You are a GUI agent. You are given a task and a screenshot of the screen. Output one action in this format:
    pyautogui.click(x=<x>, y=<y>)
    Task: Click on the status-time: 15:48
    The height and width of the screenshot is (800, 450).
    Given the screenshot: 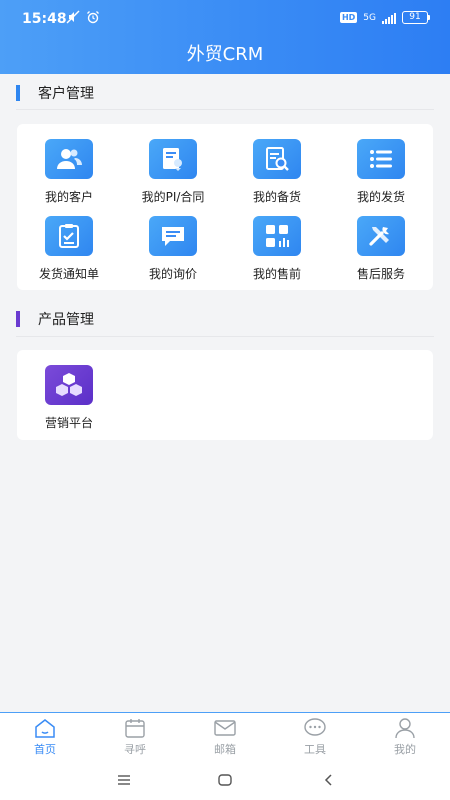 What is the action you would take?
    pyautogui.click(x=44, y=19)
    